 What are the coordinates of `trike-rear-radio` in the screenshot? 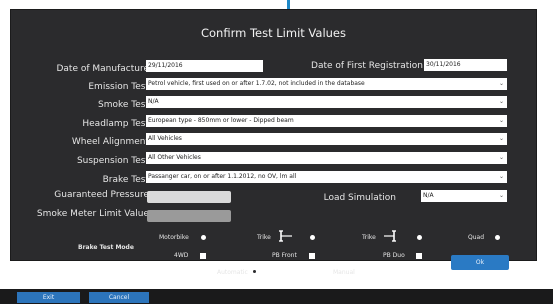 It's located at (419, 237).